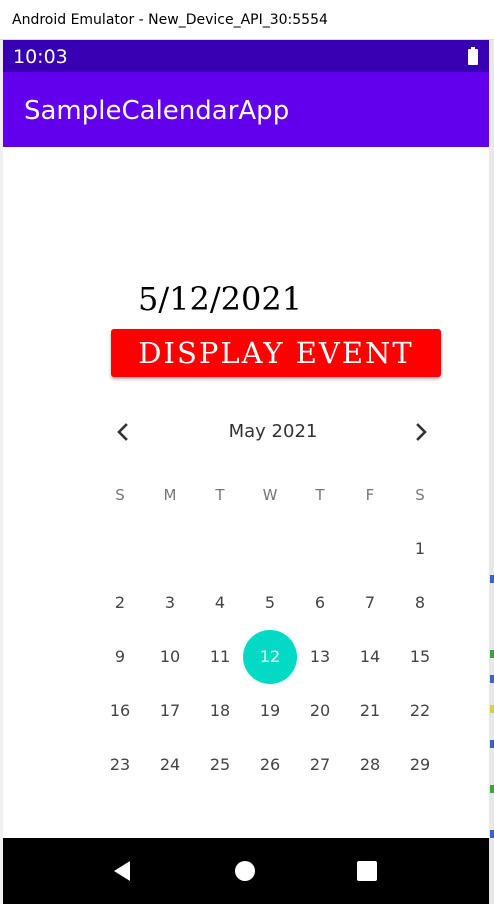 Image resolution: width=494 pixels, height=904 pixels. I want to click on selected-day-number: 12, so click(270, 656).